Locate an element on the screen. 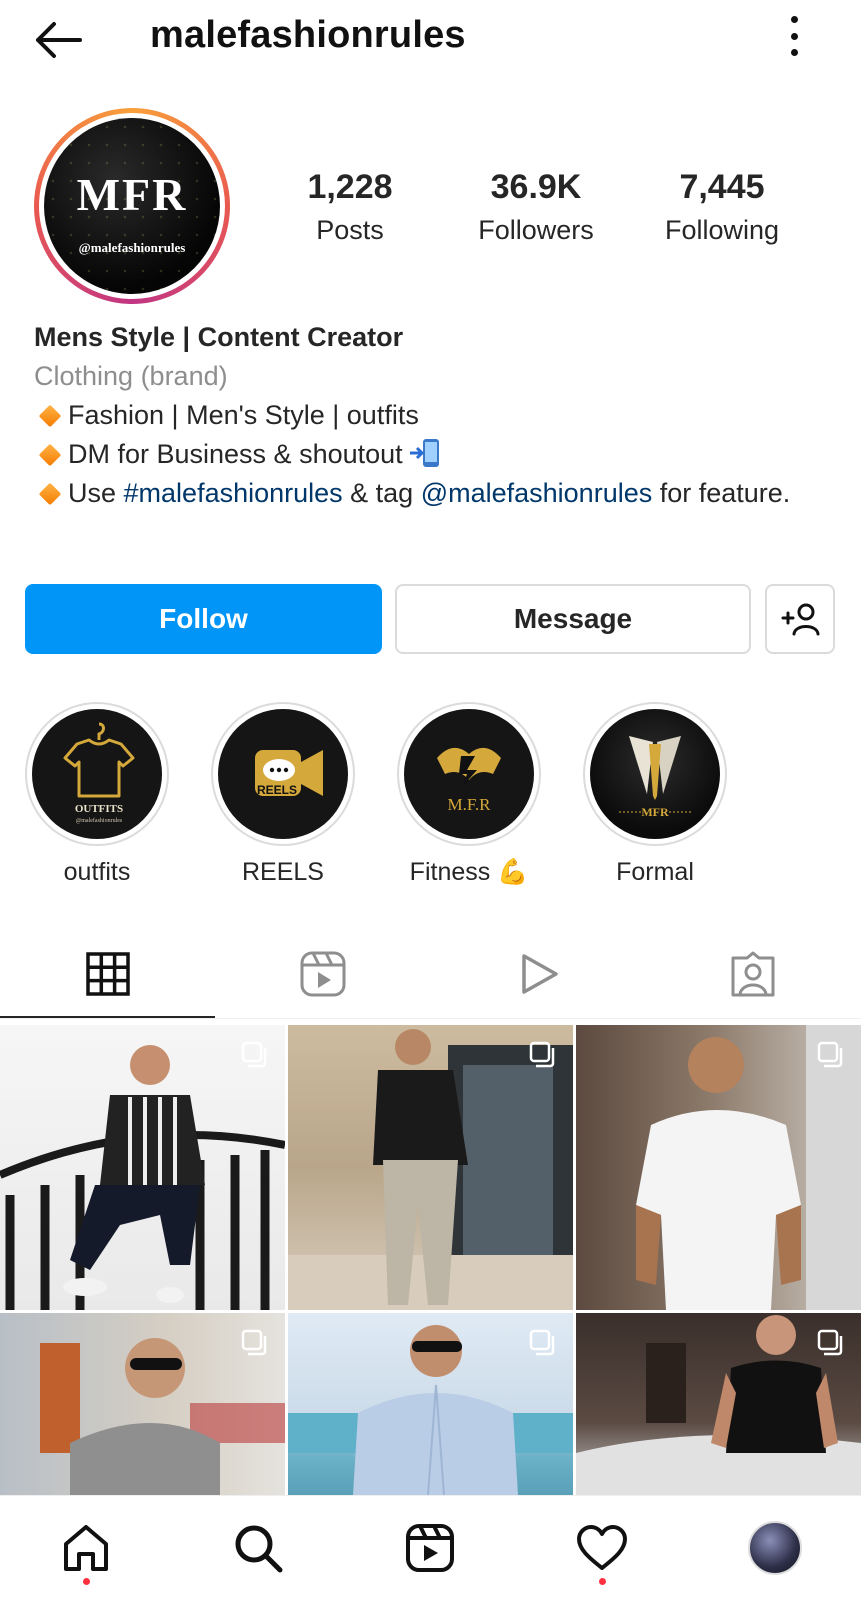 This screenshot has height=1600, width=861. stat-followers-value: 36.9K is located at coordinates (536, 187).